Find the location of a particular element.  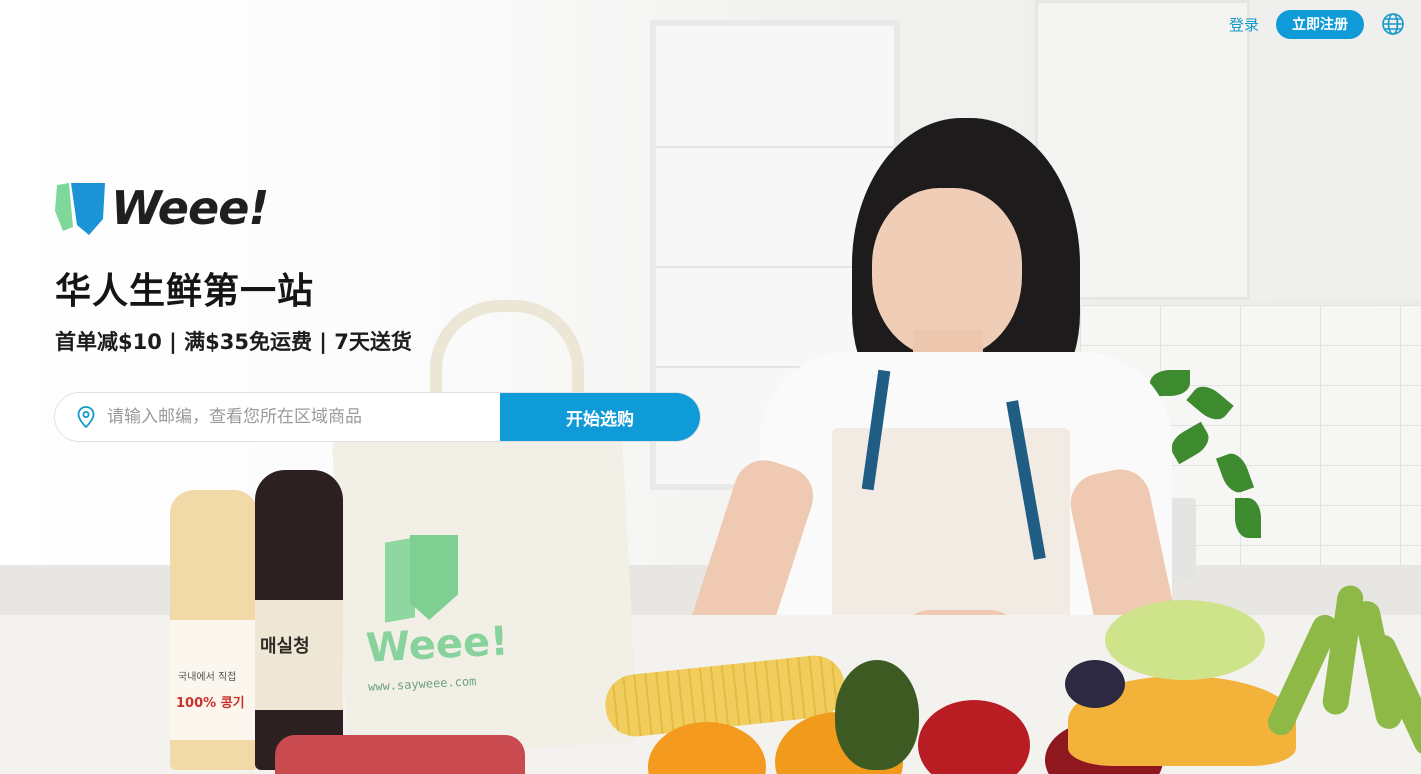

login-link: 登录 is located at coordinates (1244, 24).